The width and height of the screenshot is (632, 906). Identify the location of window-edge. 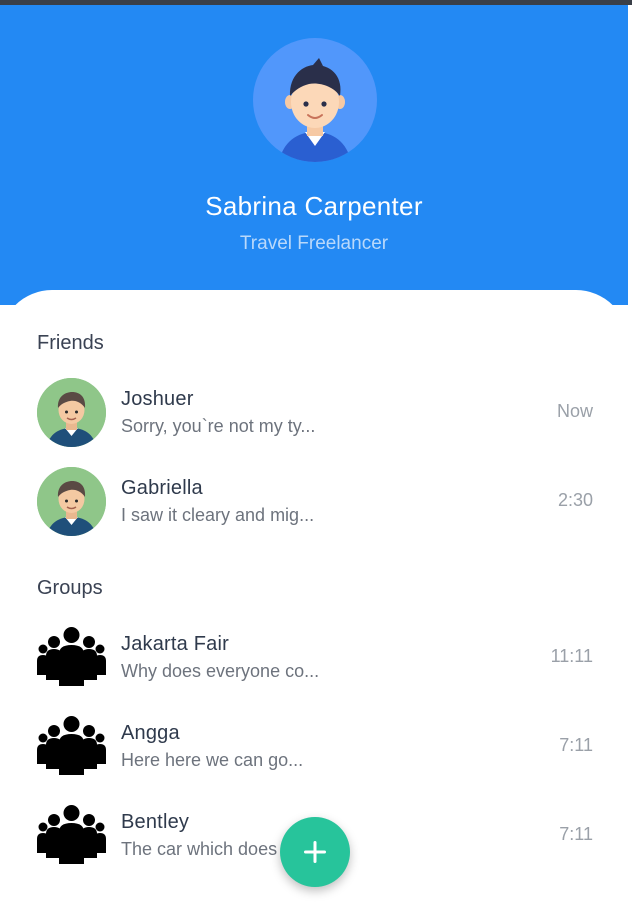
(630, 455).